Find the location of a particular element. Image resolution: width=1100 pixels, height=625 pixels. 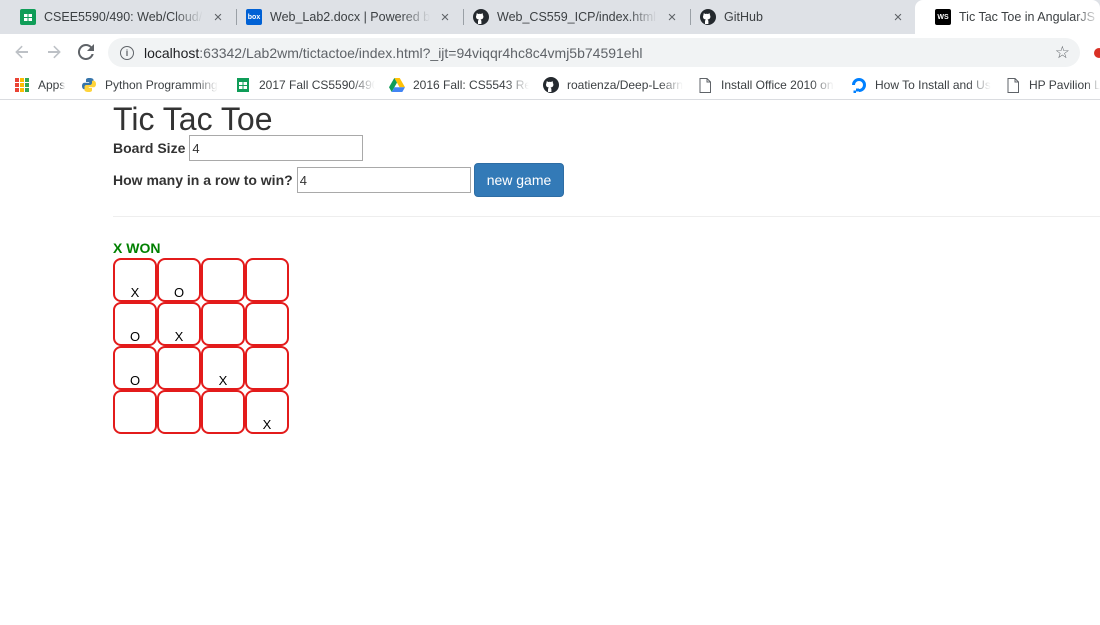

python-icon is located at coordinates (89, 85).